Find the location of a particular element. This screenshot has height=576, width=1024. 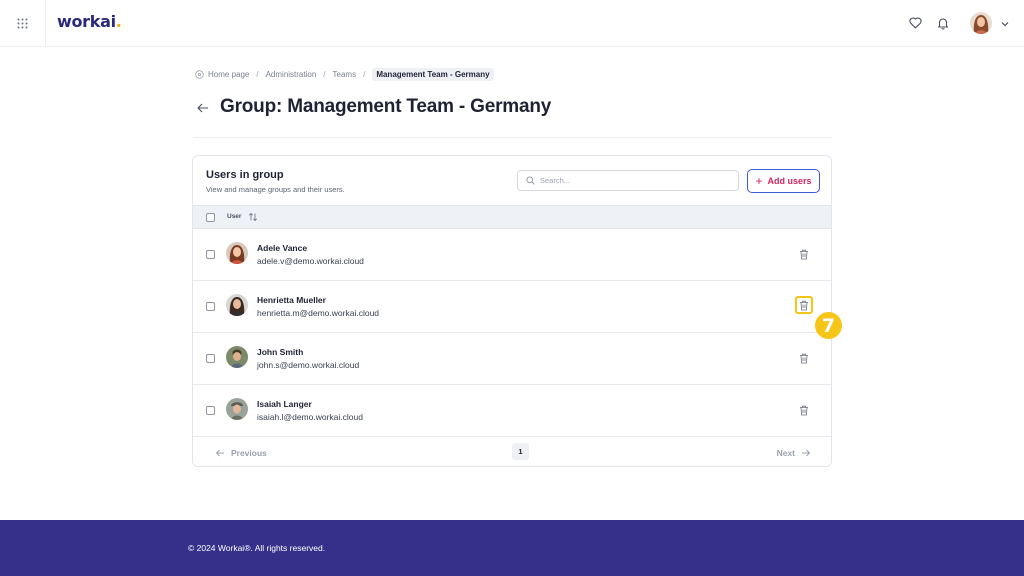

notifications-button is located at coordinates (943, 23).